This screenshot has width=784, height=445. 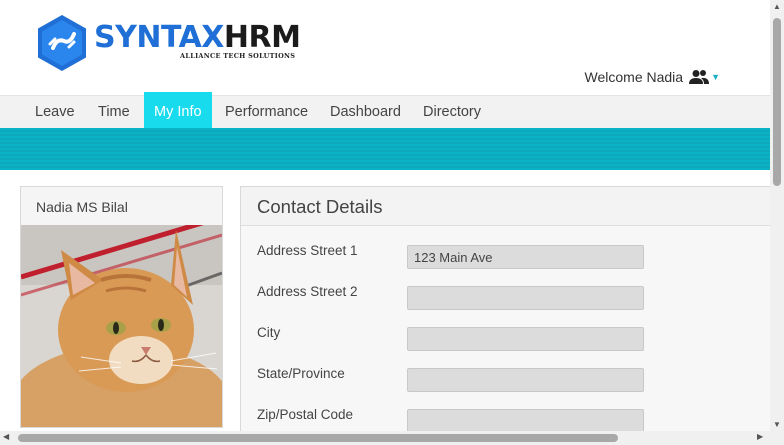 What do you see at coordinates (320, 206) in the screenshot?
I see `contact-details-title: Contact Details` at bounding box center [320, 206].